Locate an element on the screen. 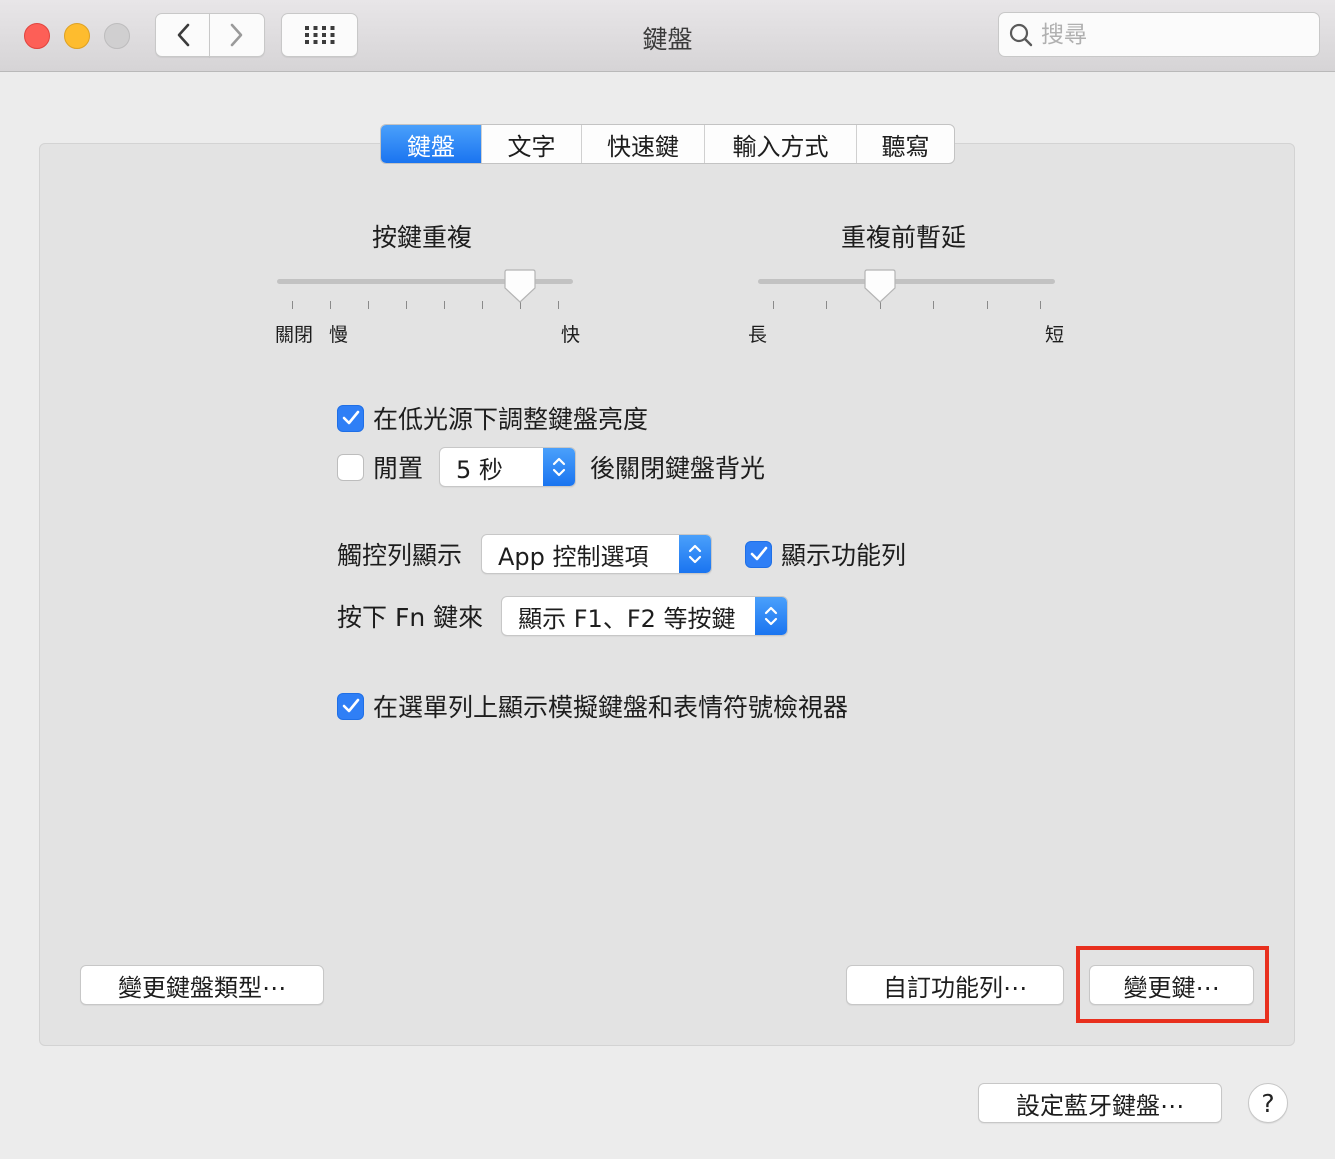  menu-bar-viewer-checkbox is located at coordinates (350, 706).